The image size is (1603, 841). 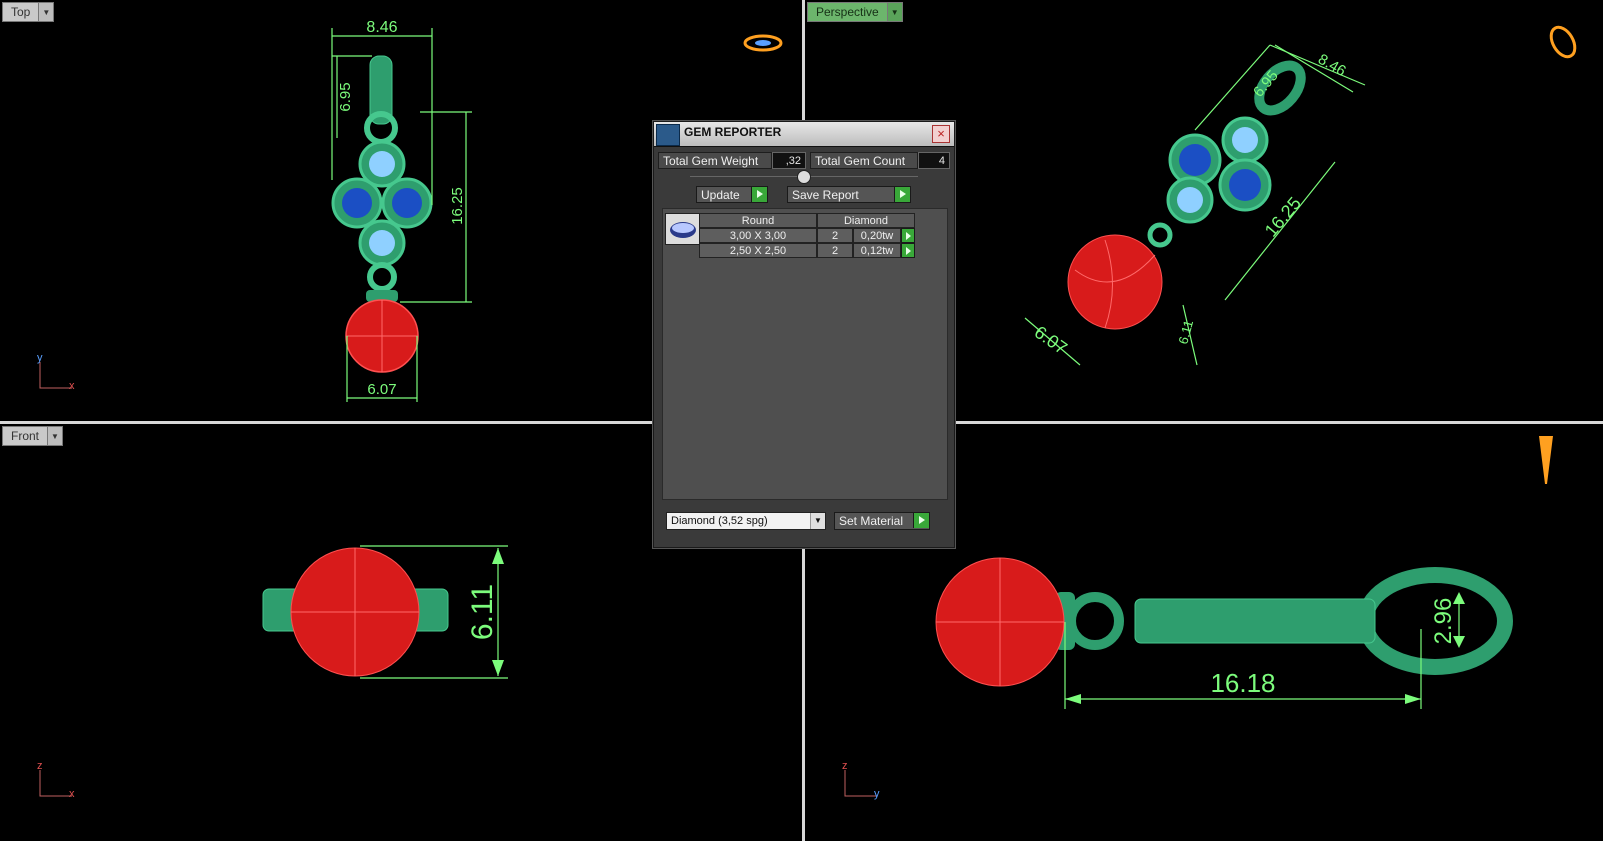 What do you see at coordinates (733, 132) in the screenshot?
I see `dialog-title: GEM REPORTER` at bounding box center [733, 132].